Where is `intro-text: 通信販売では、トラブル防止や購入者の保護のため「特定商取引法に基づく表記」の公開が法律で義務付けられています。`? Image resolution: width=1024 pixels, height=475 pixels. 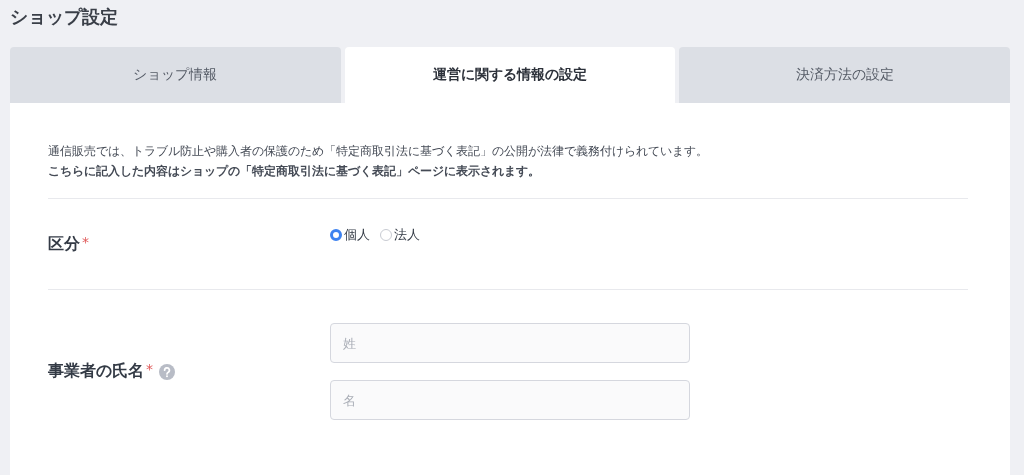
intro-text: 通信販売では、トラブル防止や購入者の保護のため「特定商取引法に基づく表記」の公開が法律で義務付けられています。 is located at coordinates (378, 151).